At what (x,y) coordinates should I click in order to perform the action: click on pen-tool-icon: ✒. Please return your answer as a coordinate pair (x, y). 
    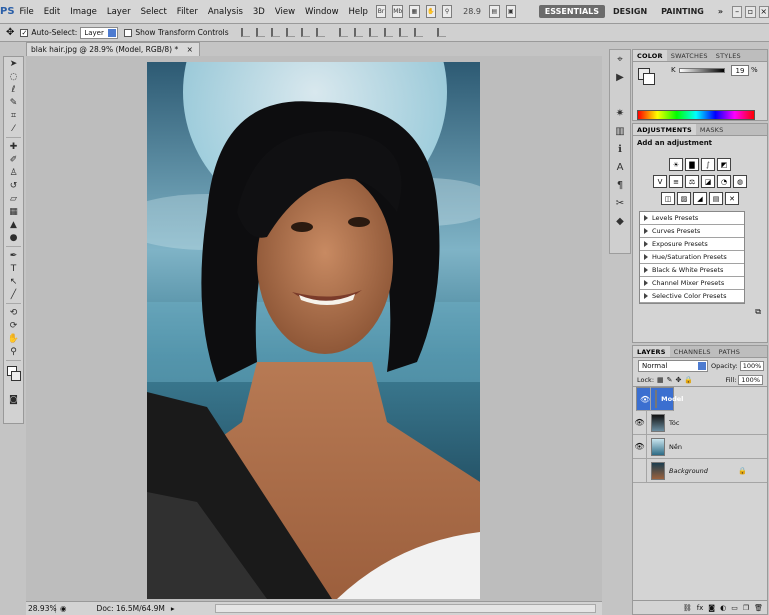
    Looking at the image, I should click on (13, 255).